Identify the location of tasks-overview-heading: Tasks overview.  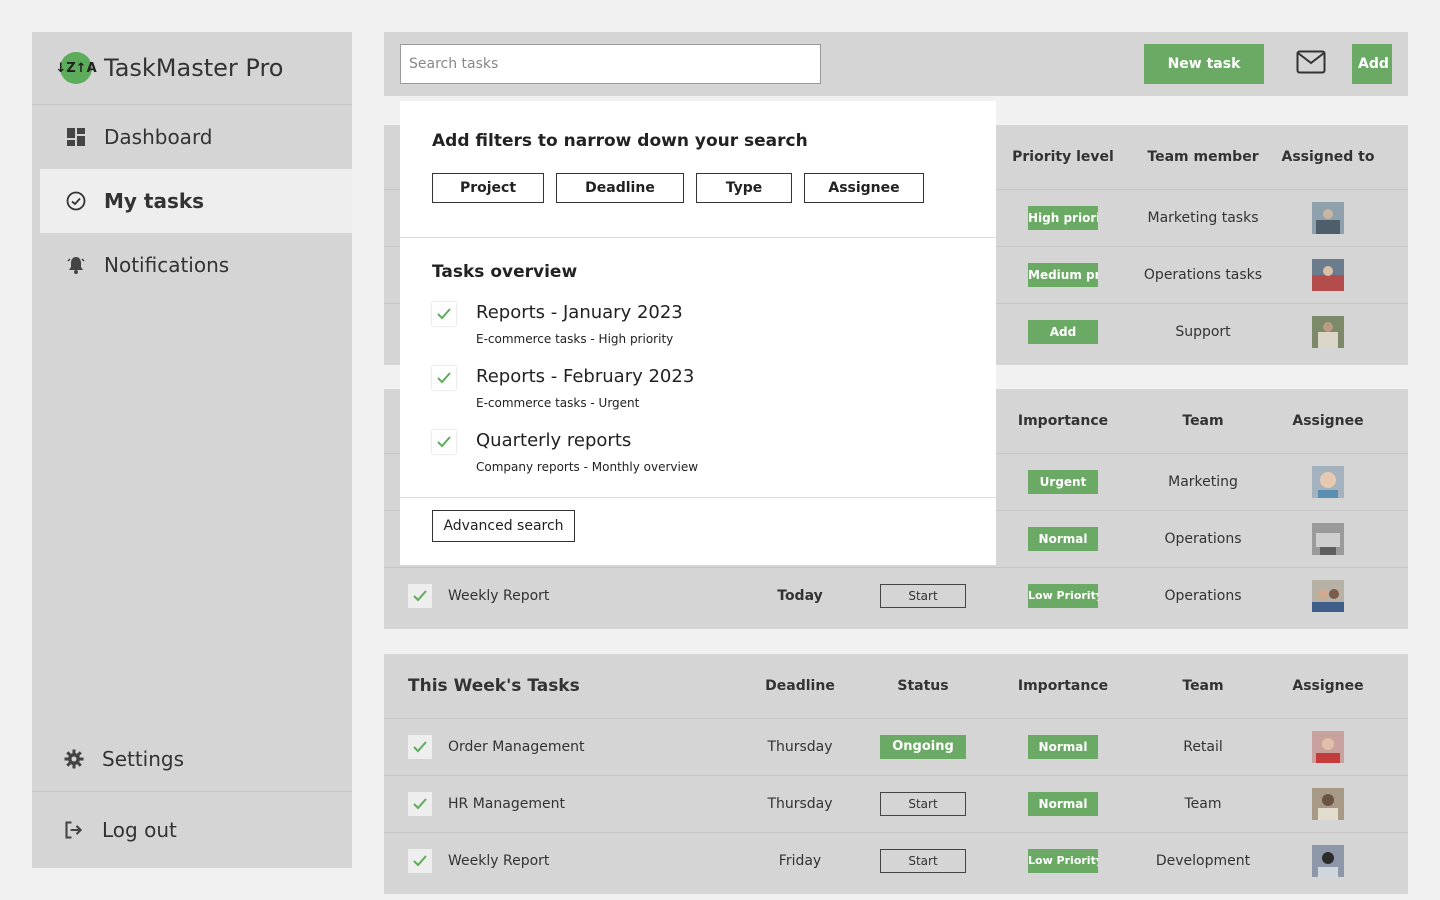
(505, 272).